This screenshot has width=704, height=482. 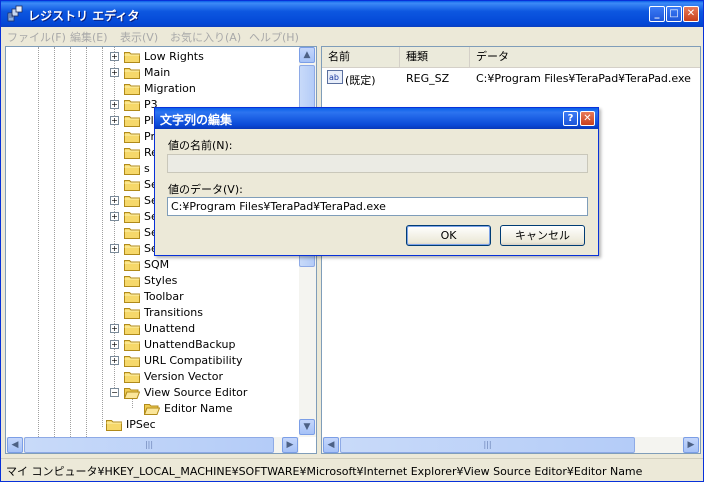 What do you see at coordinates (149, 120) in the screenshot?
I see `tree-item-label: Pl` at bounding box center [149, 120].